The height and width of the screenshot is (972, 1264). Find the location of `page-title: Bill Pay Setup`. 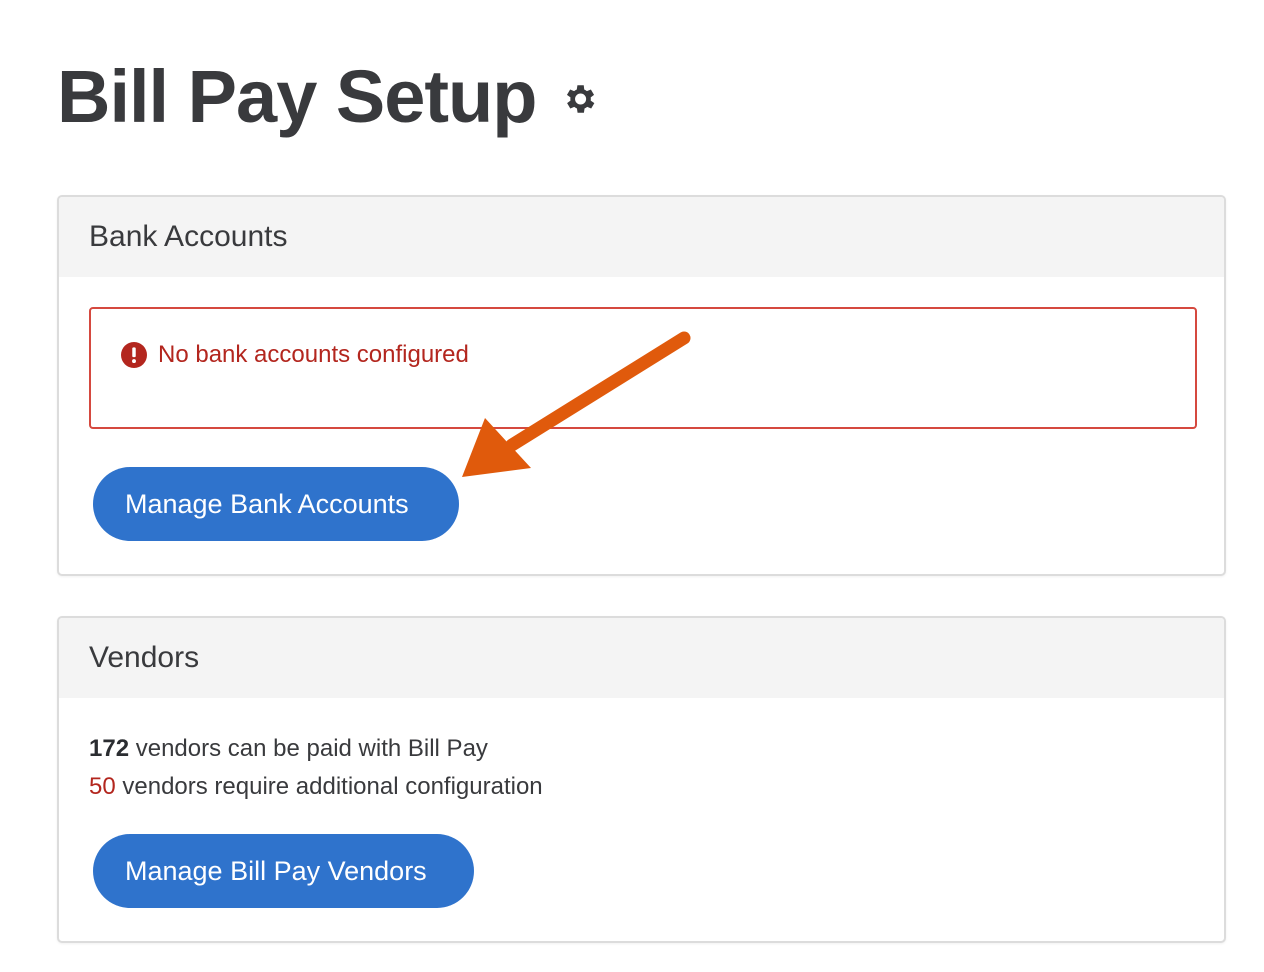

page-title: Bill Pay Setup is located at coordinates (297, 96).